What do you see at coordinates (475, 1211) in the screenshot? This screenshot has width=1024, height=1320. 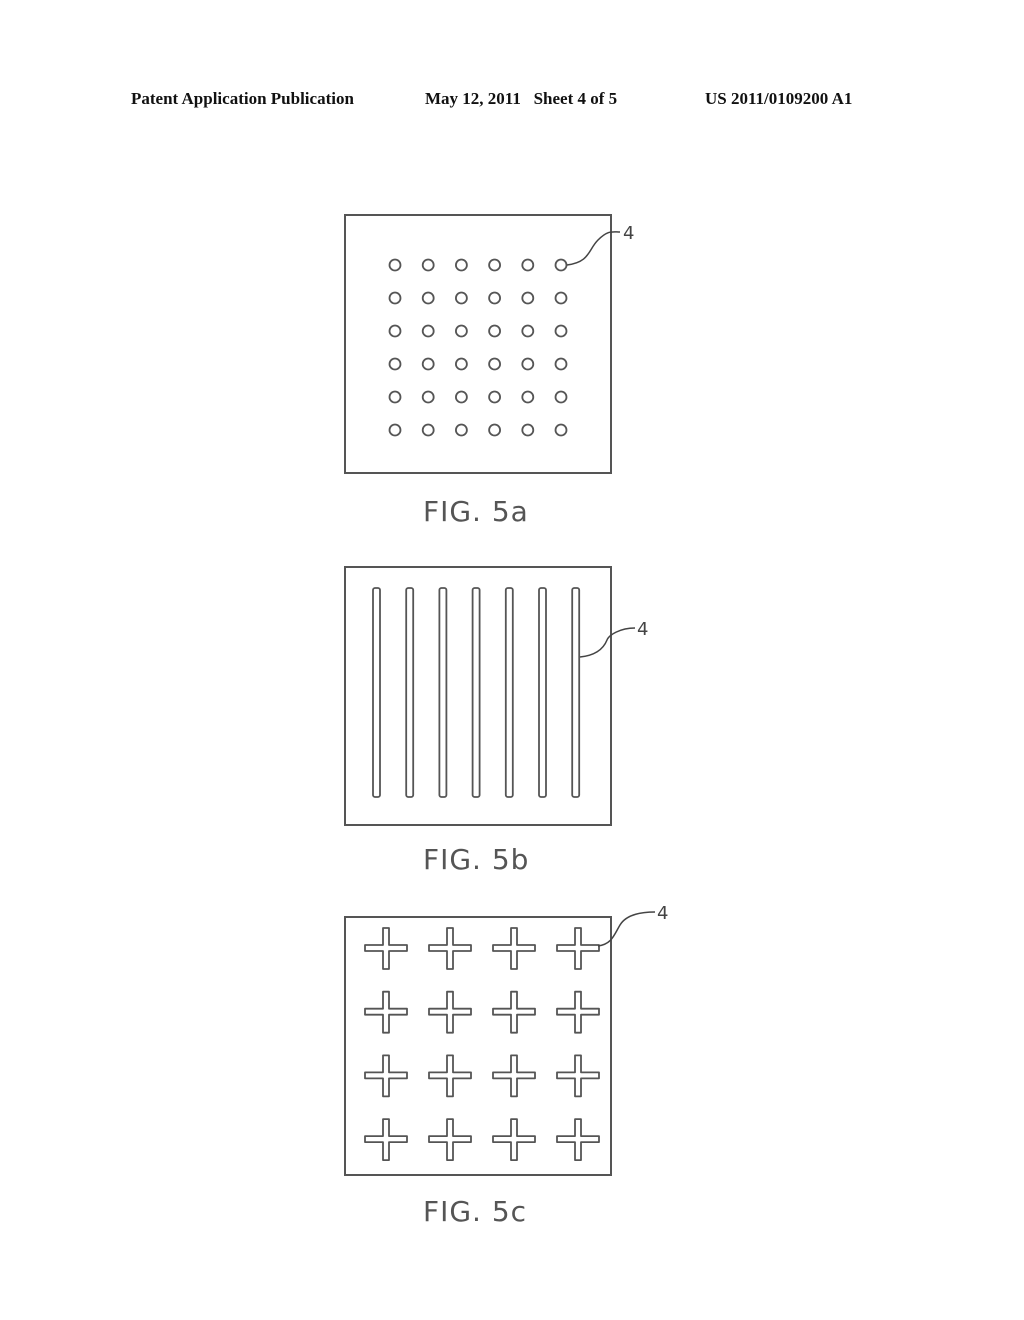 I see `caption-fig-5c: FIG. 5c` at bounding box center [475, 1211].